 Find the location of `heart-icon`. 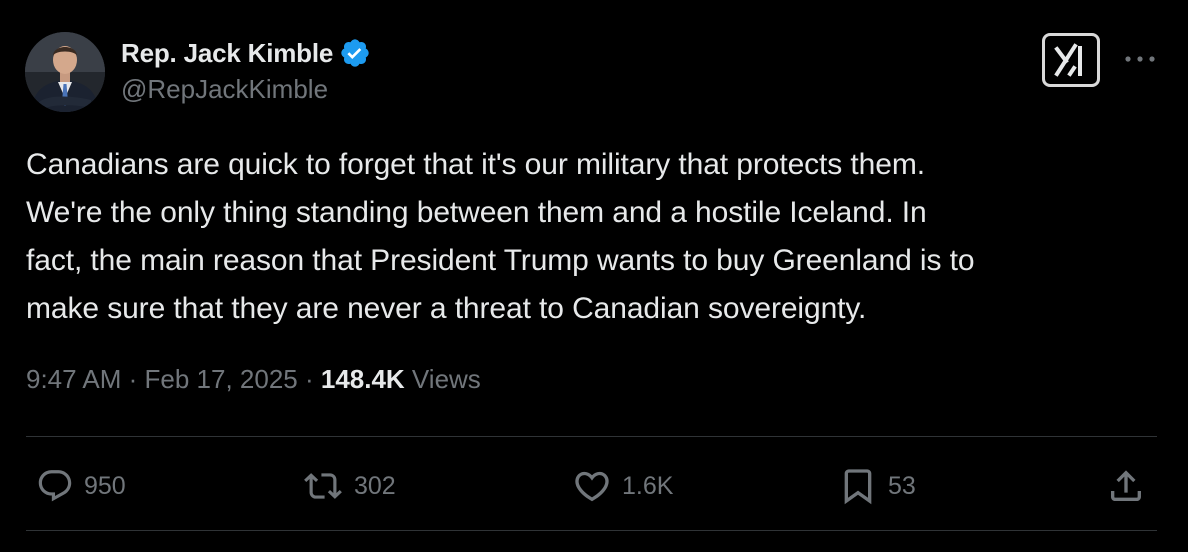

heart-icon is located at coordinates (592, 486).